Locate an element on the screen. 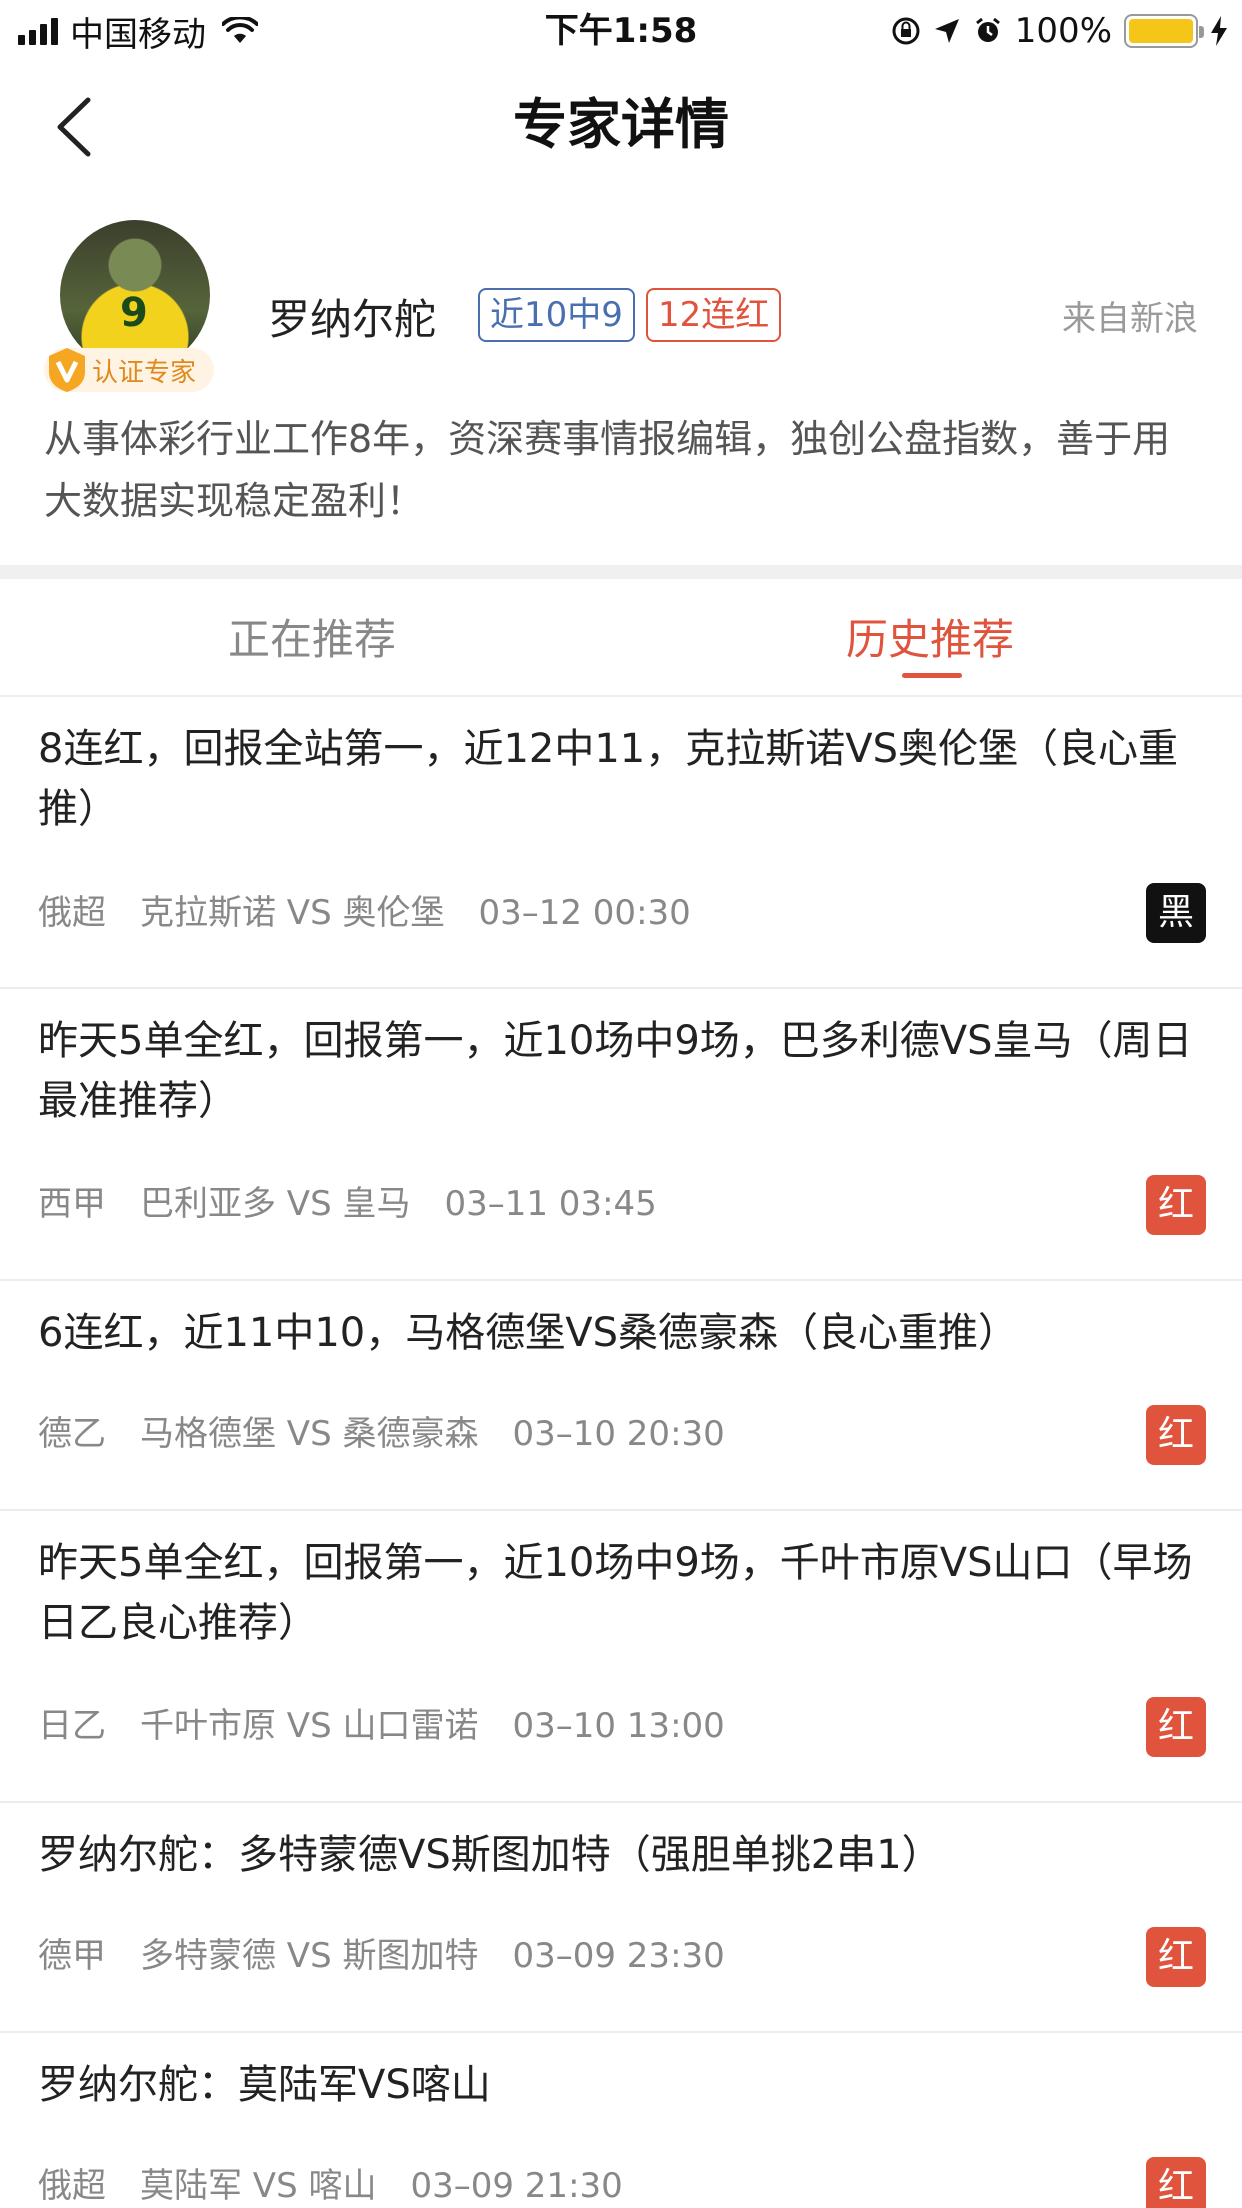 Image resolution: width=1242 pixels, height=2208 pixels. battery-icon is located at coordinates (1164, 31).